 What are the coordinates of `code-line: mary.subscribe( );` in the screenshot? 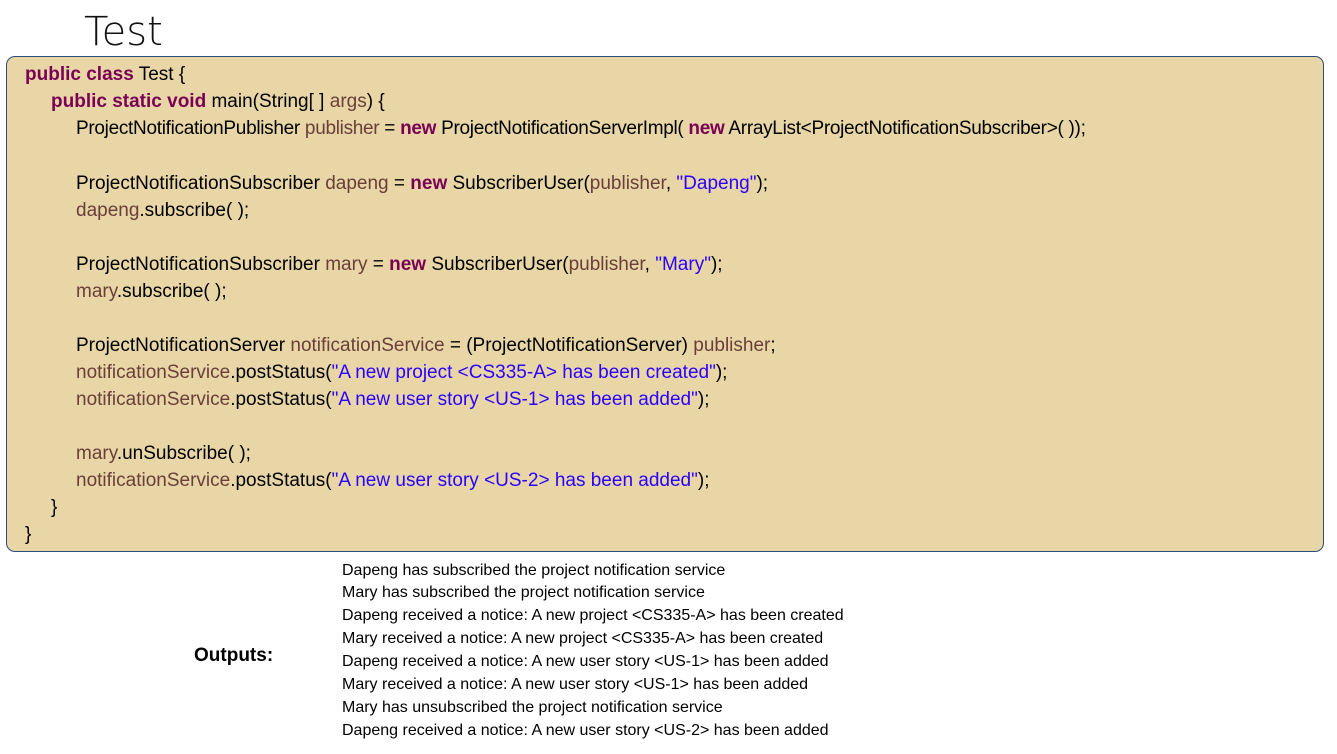 It's located at (151, 292).